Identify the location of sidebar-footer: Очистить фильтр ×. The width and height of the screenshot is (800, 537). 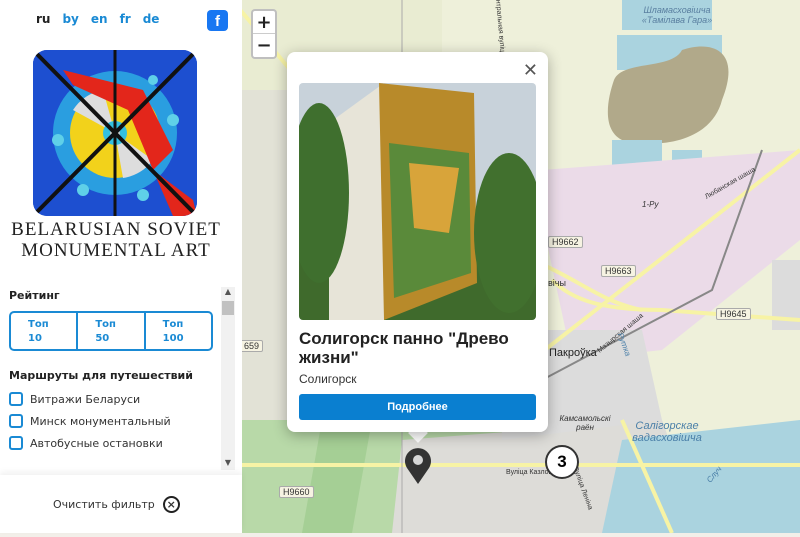
(121, 504).